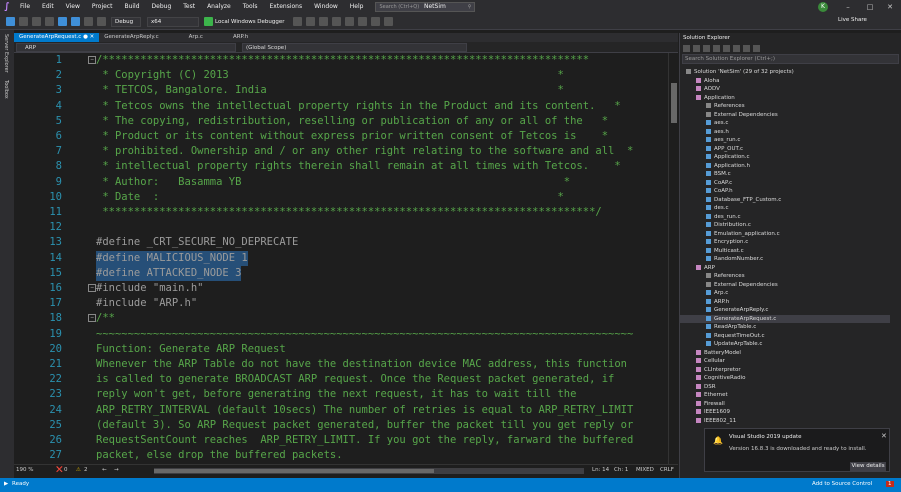  Describe the element at coordinates (336, 21) in the screenshot. I see `indent-icon` at that location.